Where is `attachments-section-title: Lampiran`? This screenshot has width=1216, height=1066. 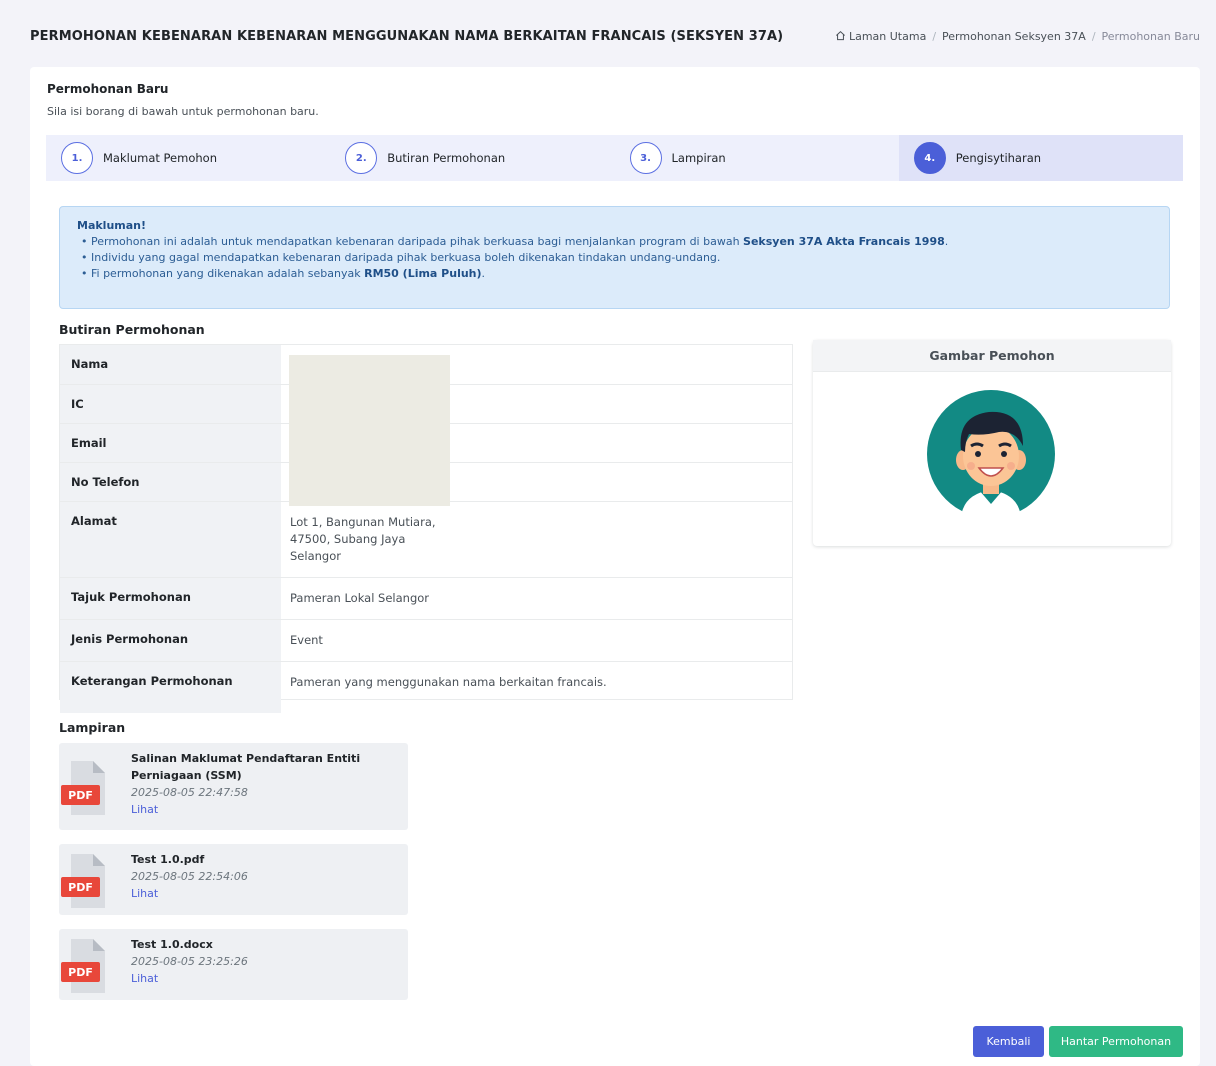 attachments-section-title: Lampiran is located at coordinates (92, 727).